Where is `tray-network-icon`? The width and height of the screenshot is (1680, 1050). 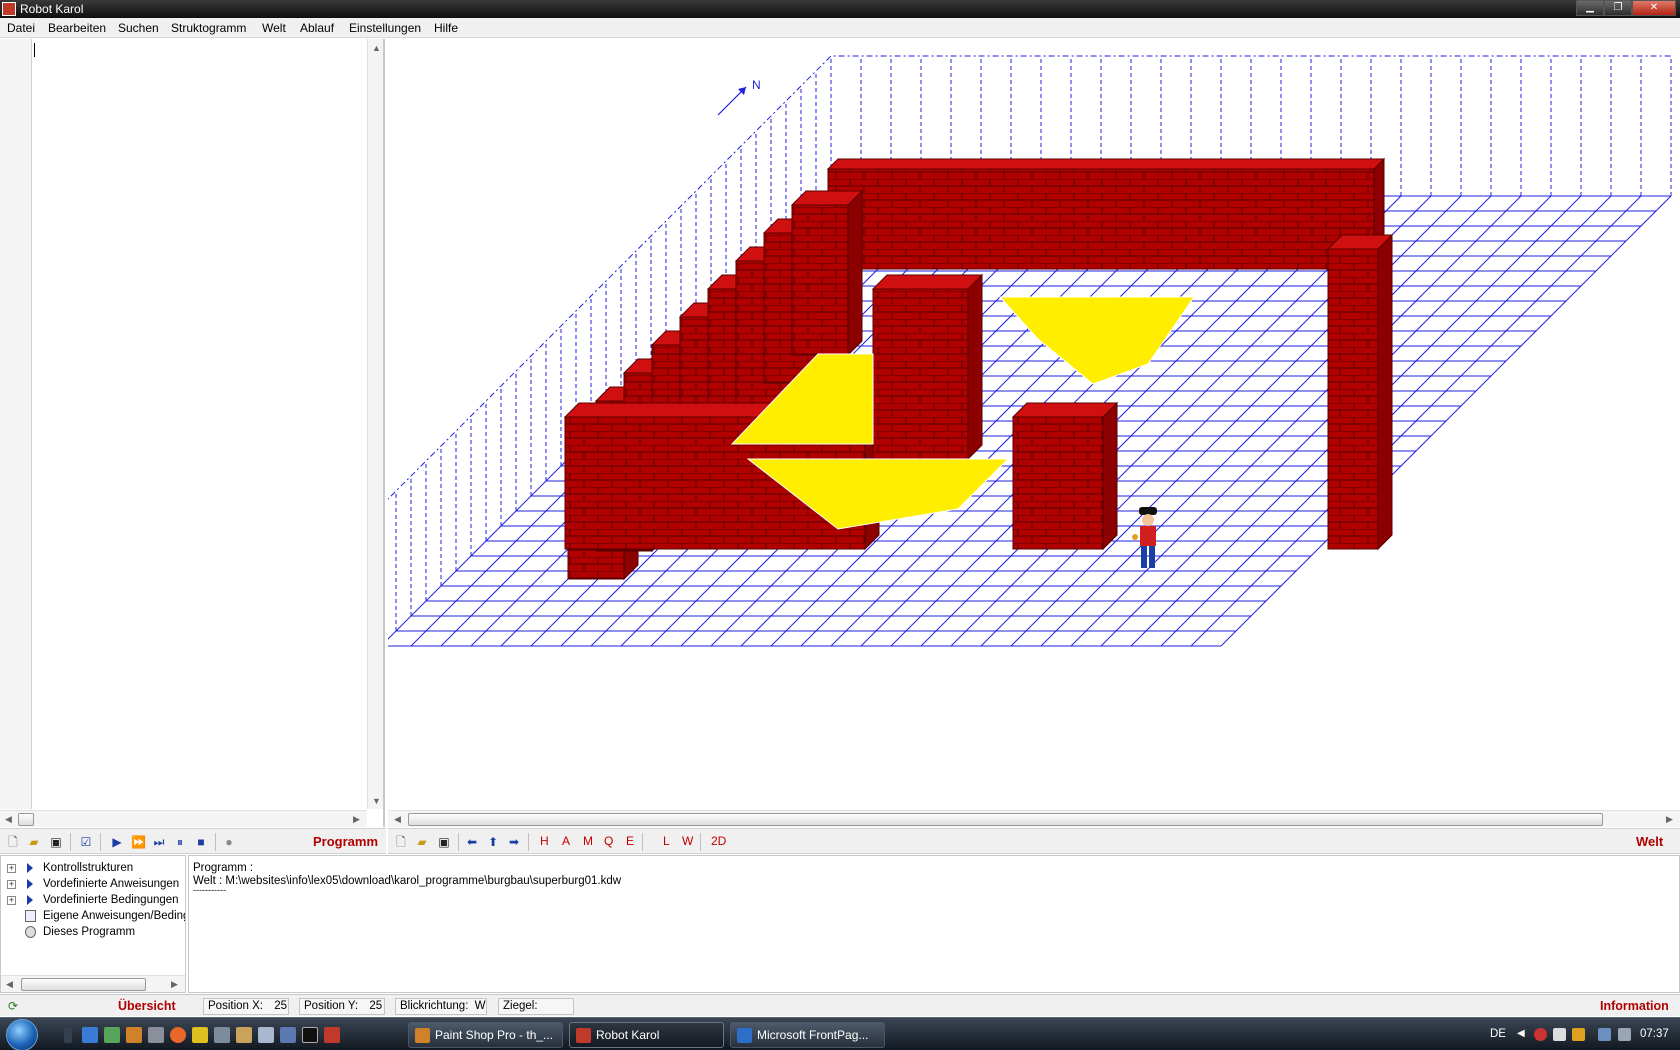
tray-network-icon is located at coordinates (1604, 1034).